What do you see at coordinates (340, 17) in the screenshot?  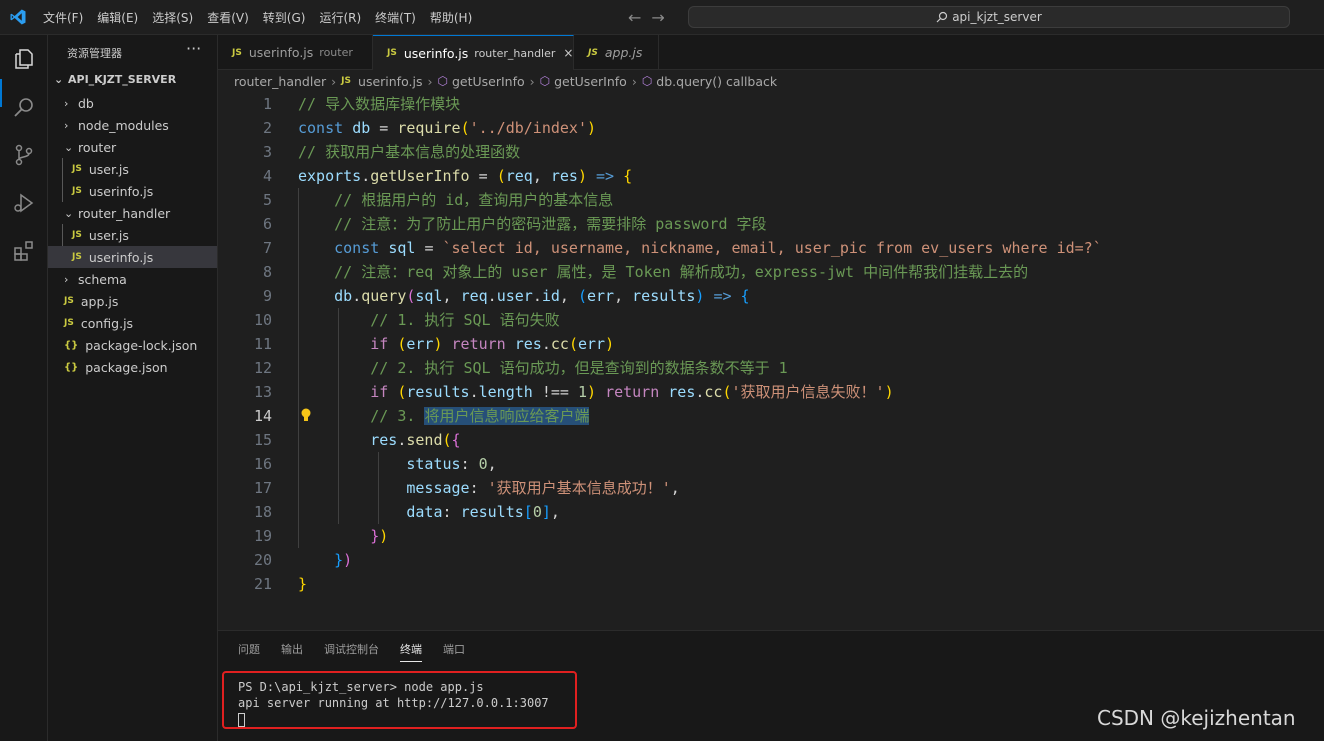 I see `menu-run: 运行(R)` at bounding box center [340, 17].